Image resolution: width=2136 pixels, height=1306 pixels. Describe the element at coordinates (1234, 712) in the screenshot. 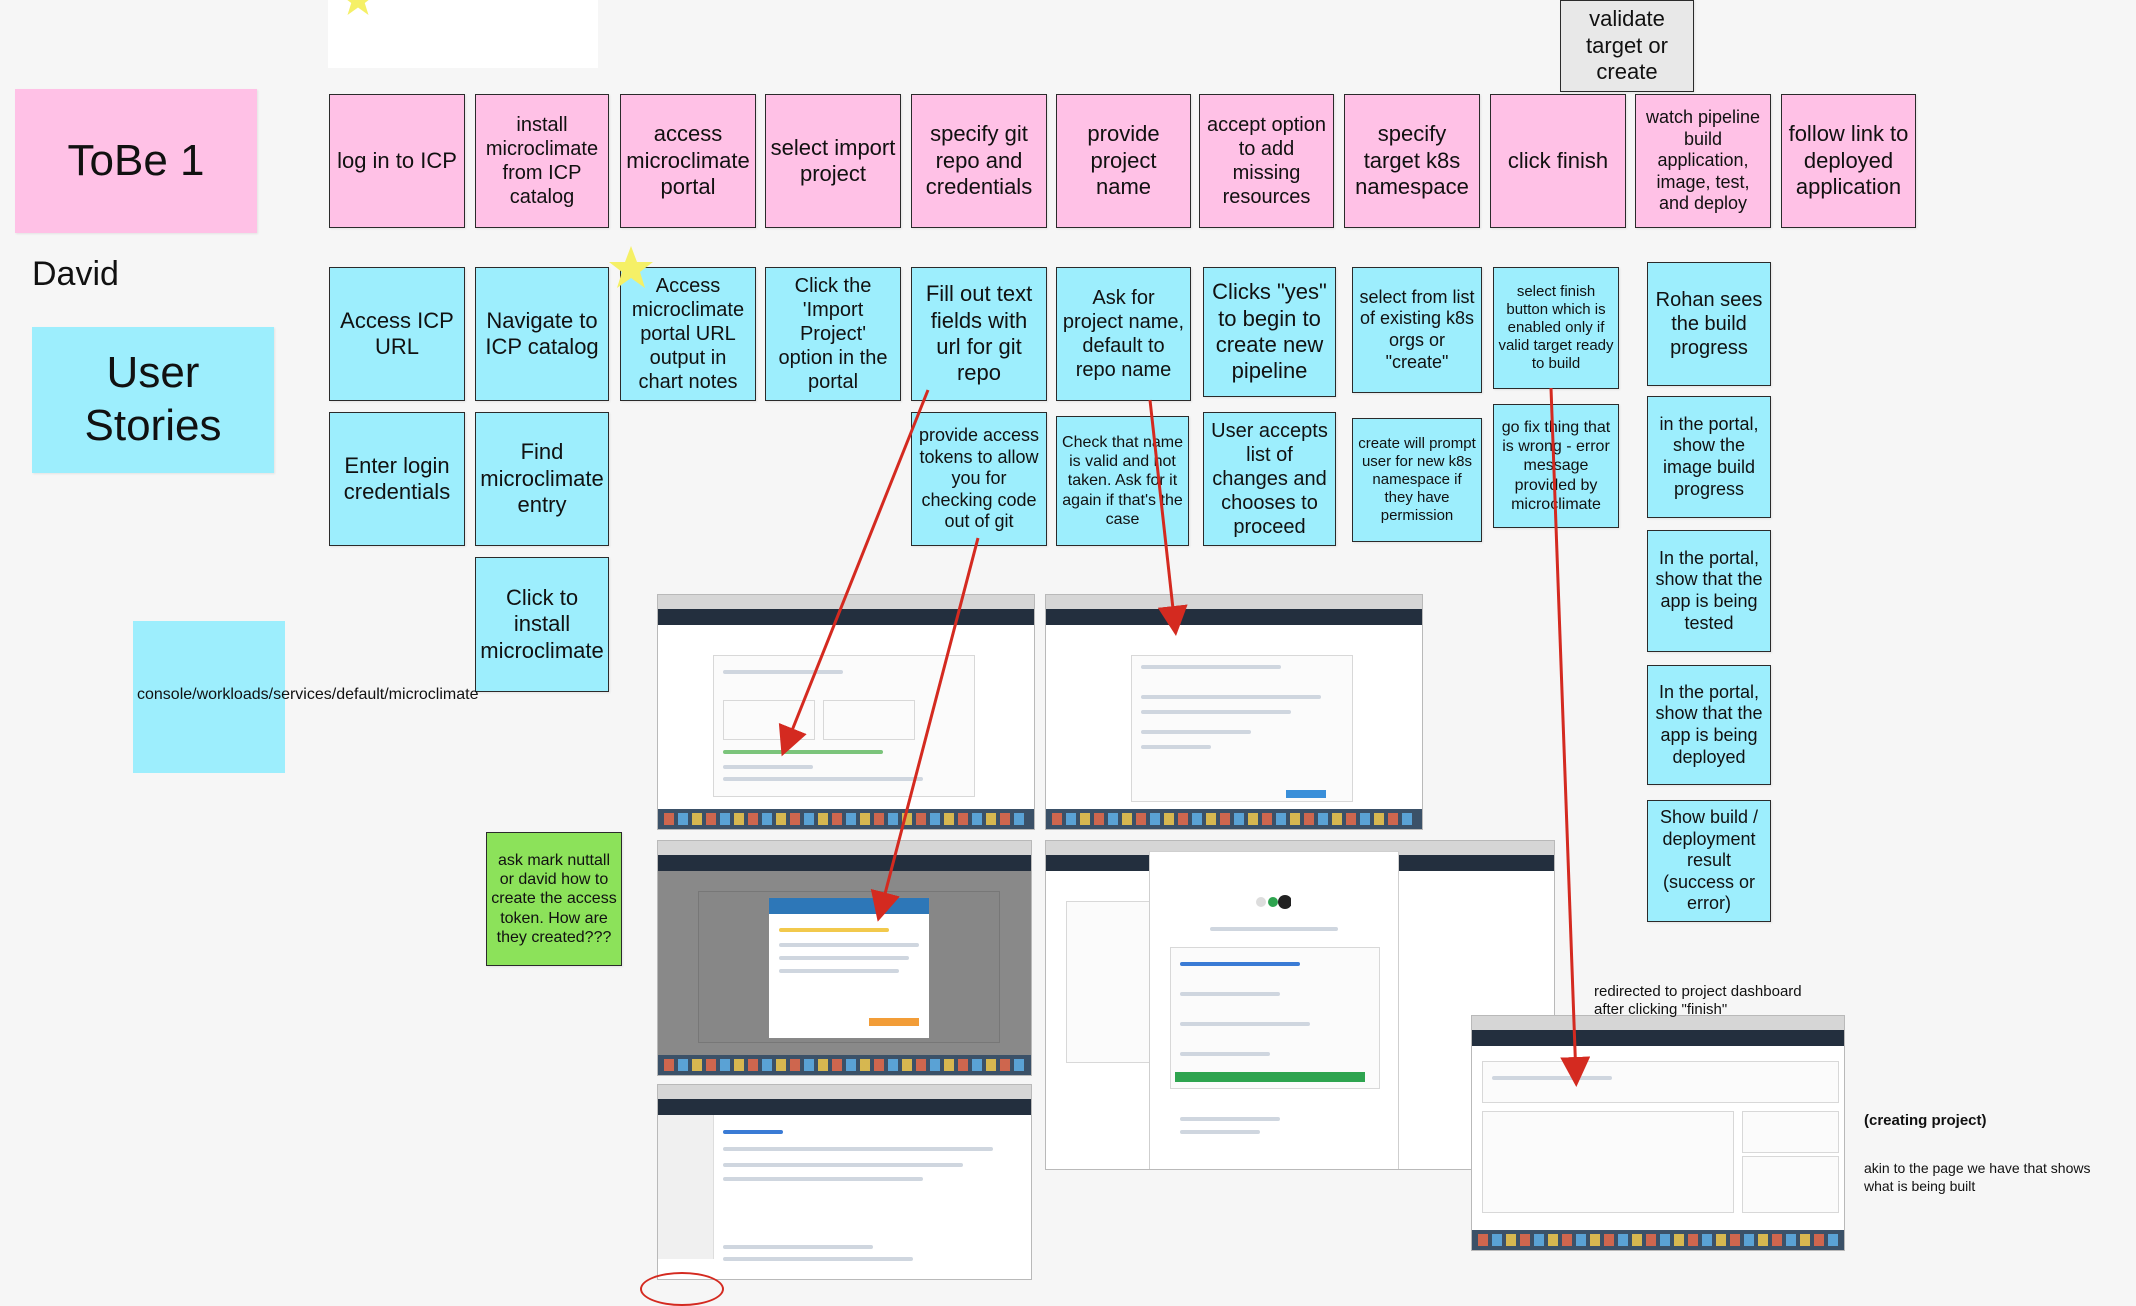

I see `screenshot-thumbnail-connect-repo` at that location.